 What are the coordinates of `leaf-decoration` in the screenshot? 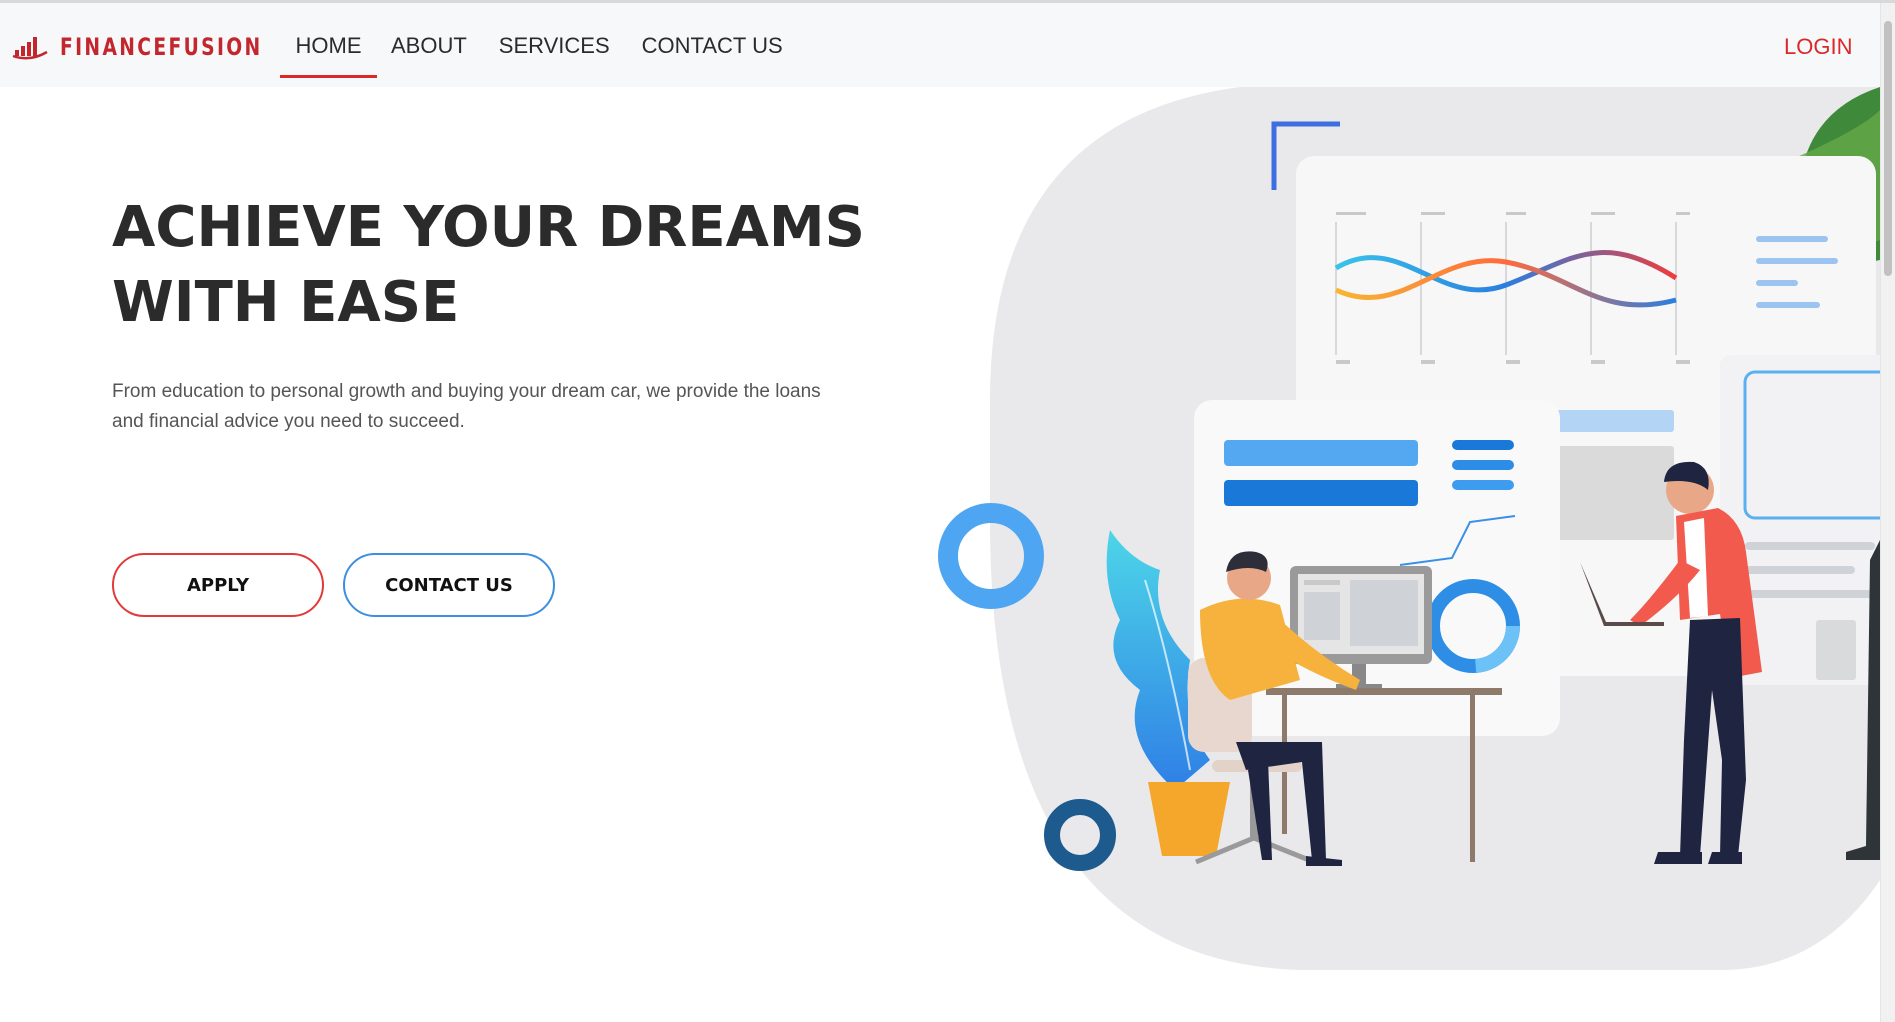 It's located at (1839, 175).